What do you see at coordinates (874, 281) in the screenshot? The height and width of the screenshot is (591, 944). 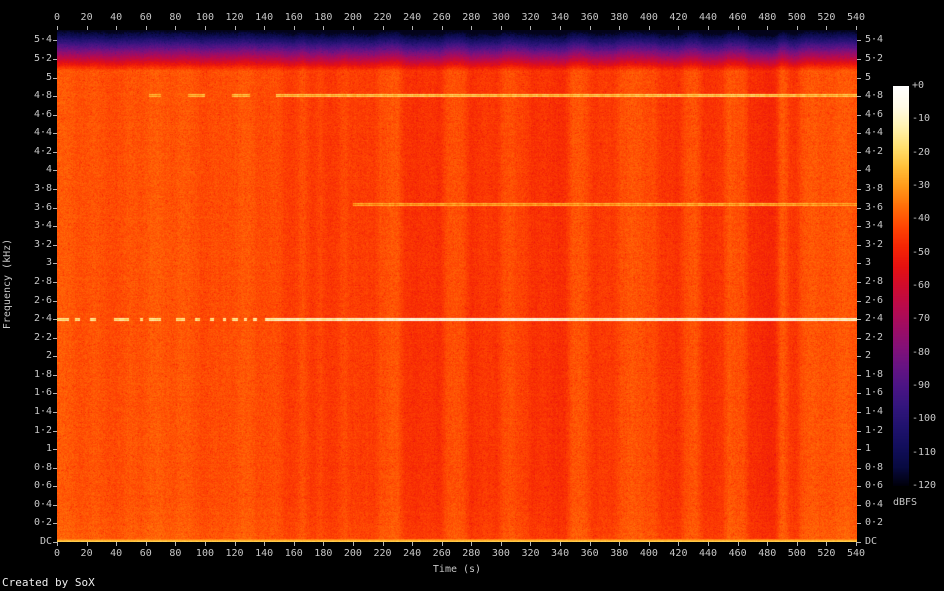 I see `y-tick-label-right: 2·8` at bounding box center [874, 281].